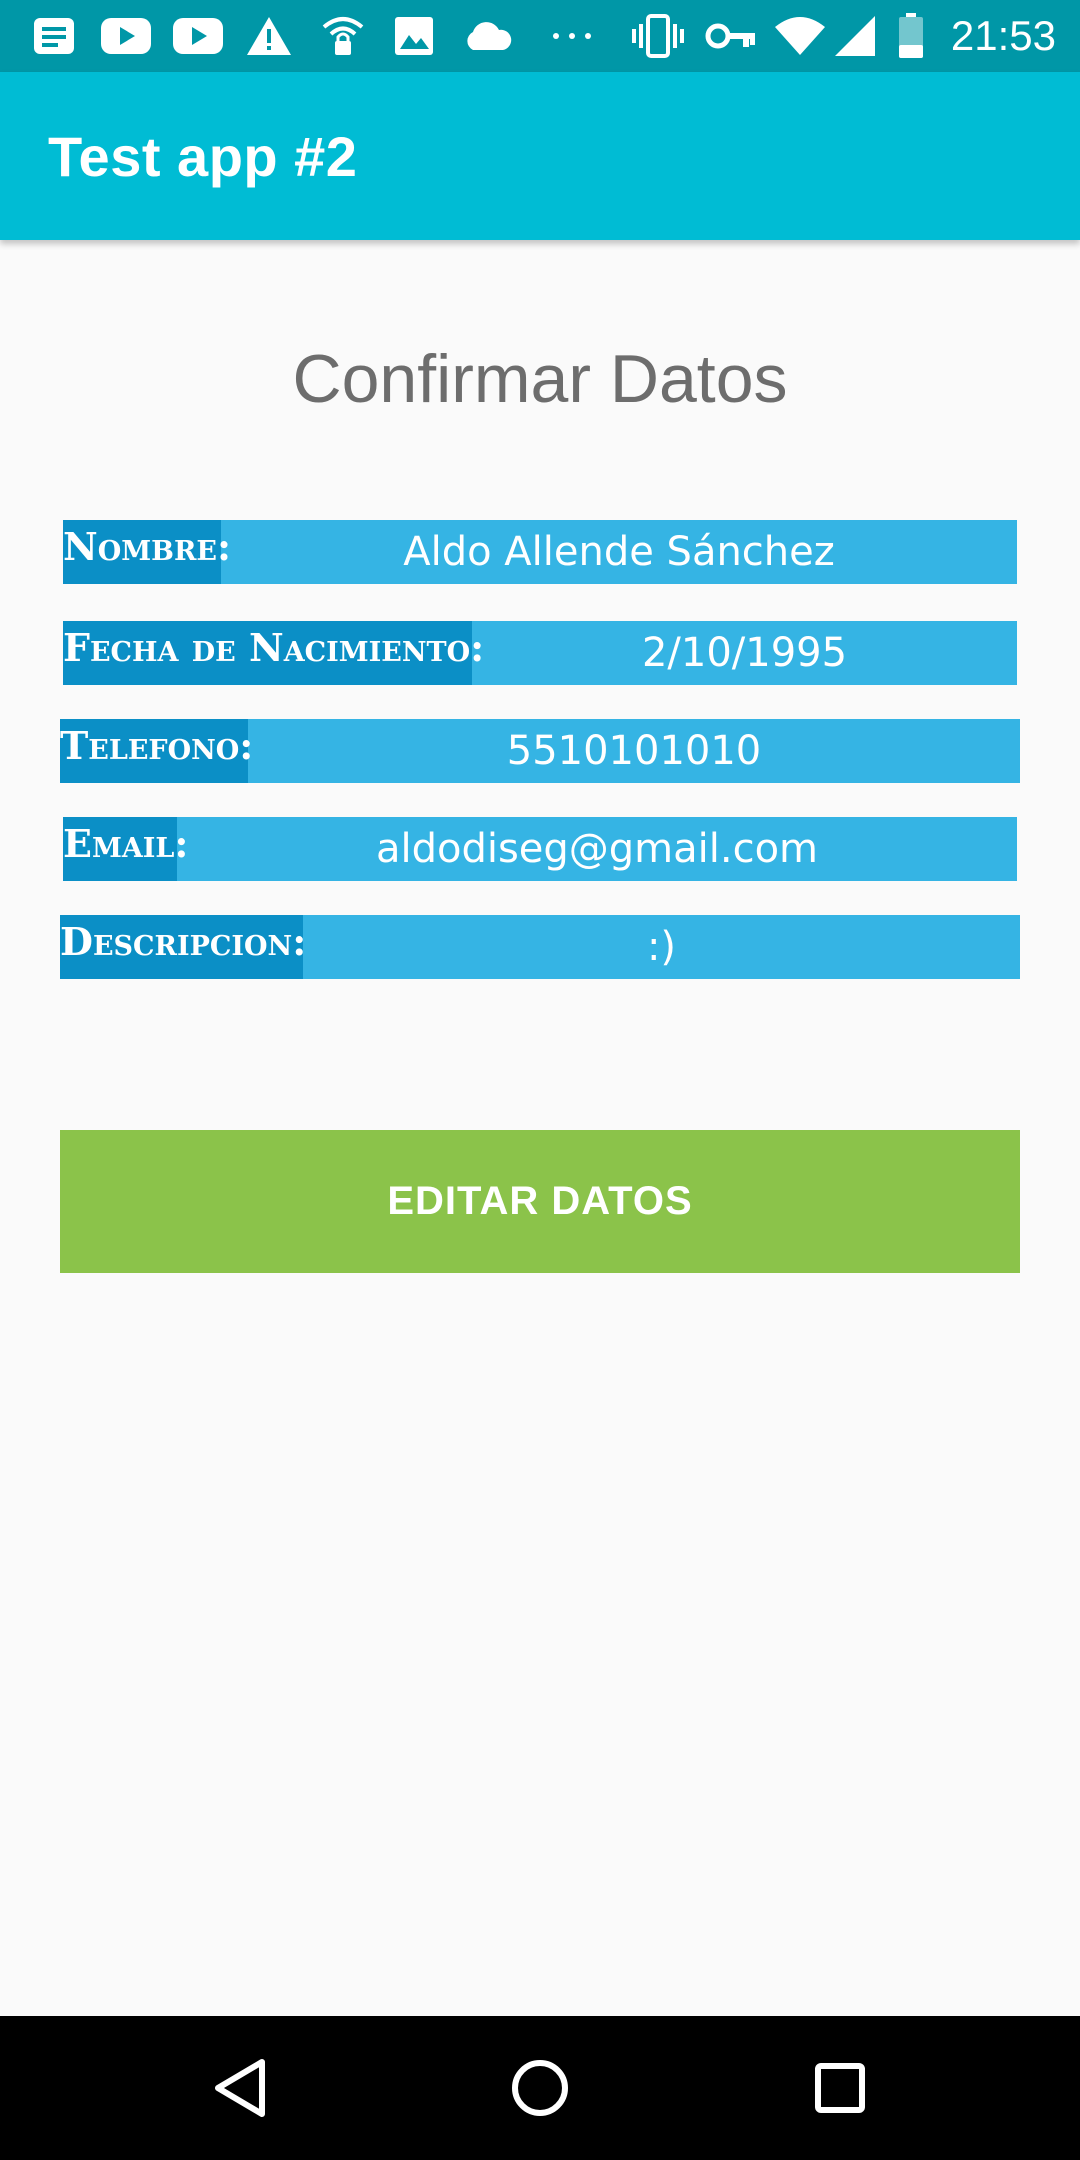 The width and height of the screenshot is (1080, 2160). What do you see at coordinates (731, 36) in the screenshot?
I see `vpn-key-icon` at bounding box center [731, 36].